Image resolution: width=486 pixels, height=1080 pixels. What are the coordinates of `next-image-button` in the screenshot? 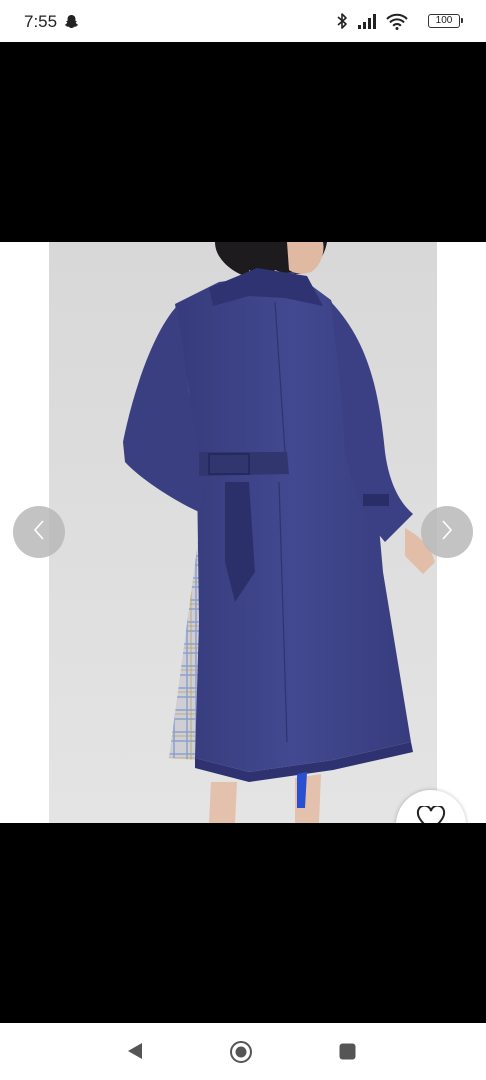 It's located at (447, 532).